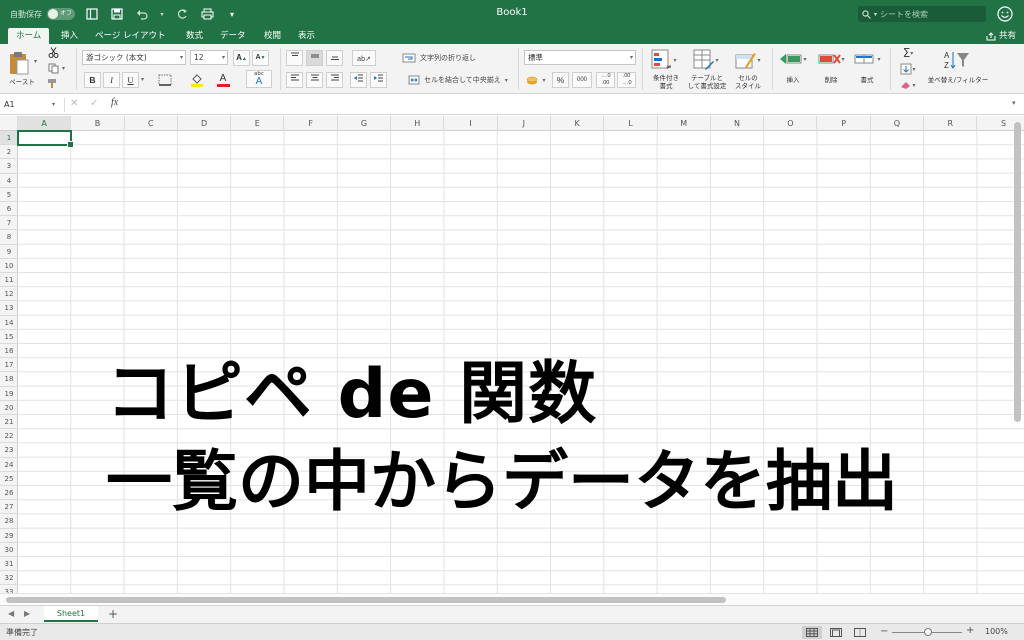  What do you see at coordinates (9, 138) in the screenshot?
I see `row-header-1: 1` at bounding box center [9, 138].